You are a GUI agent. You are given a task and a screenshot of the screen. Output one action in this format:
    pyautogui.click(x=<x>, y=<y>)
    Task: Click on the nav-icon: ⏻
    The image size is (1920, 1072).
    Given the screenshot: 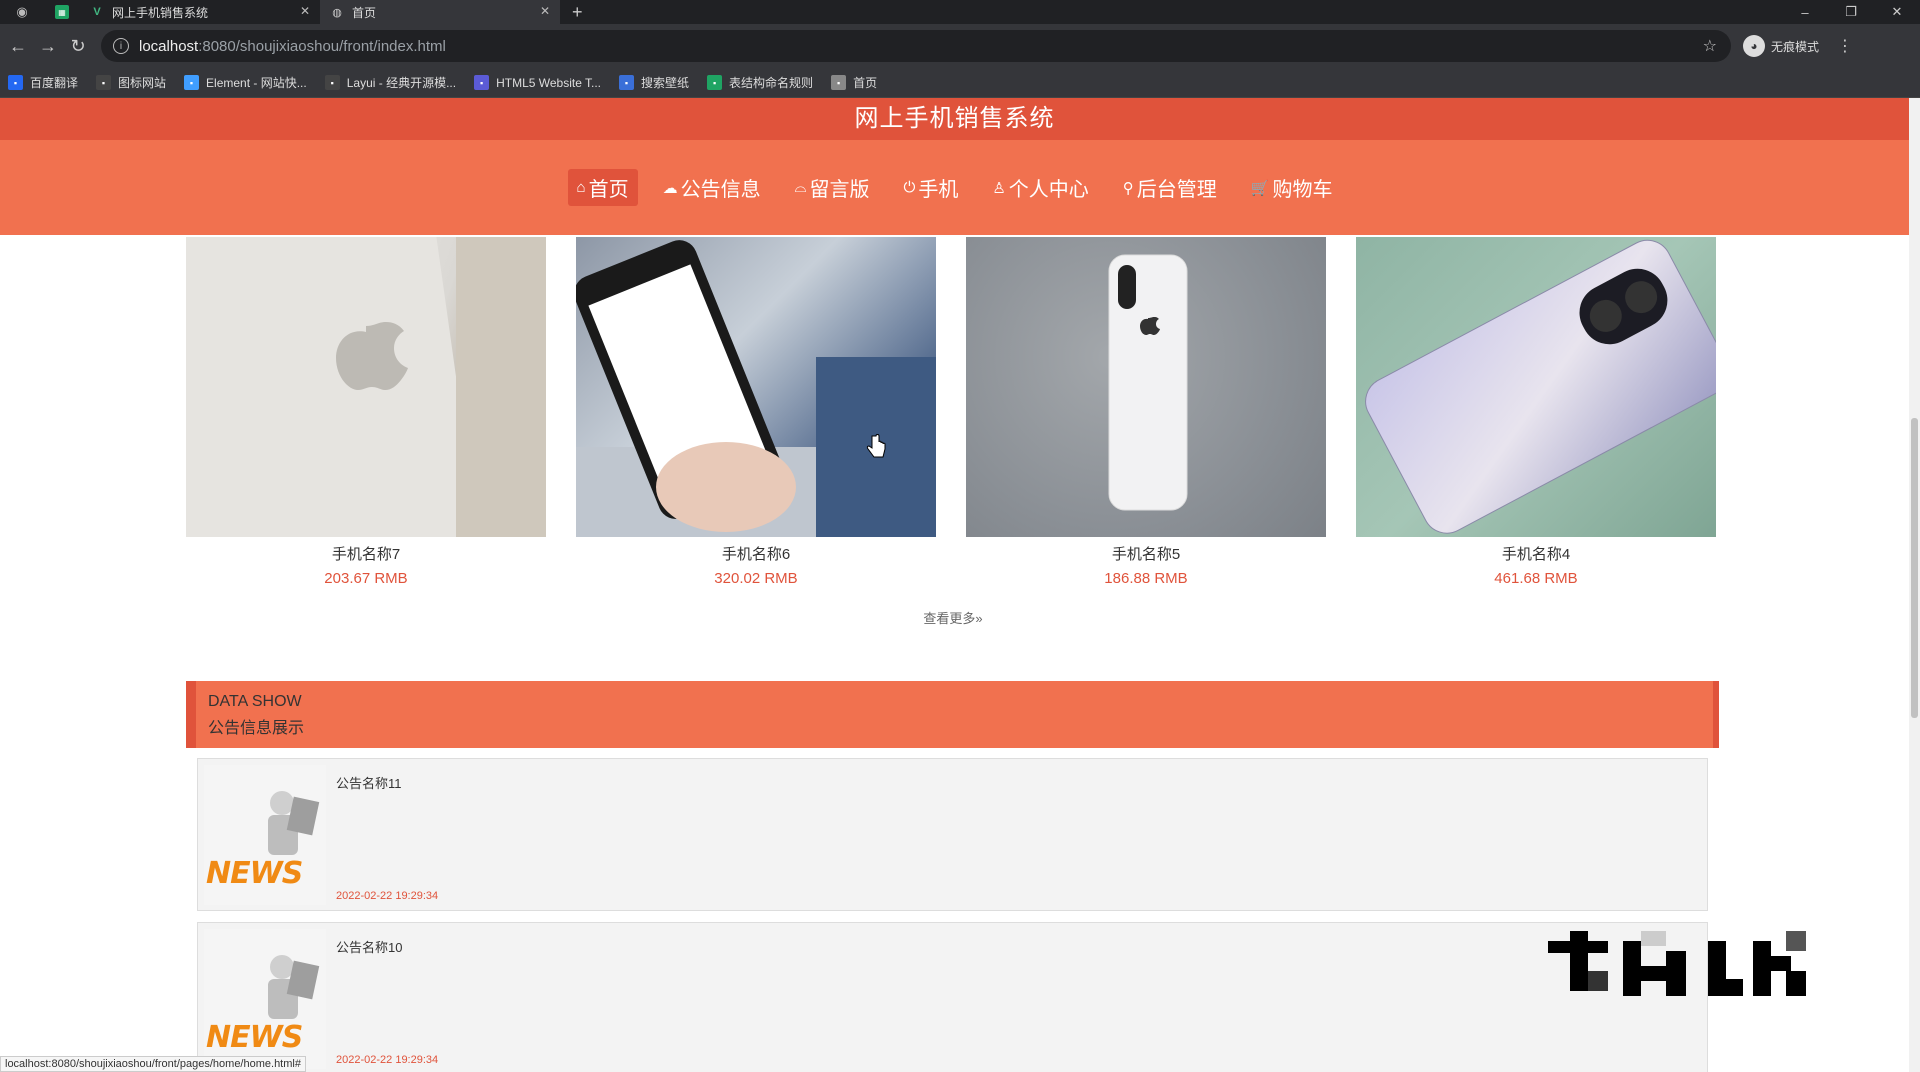 What is the action you would take?
    pyautogui.click(x=909, y=187)
    